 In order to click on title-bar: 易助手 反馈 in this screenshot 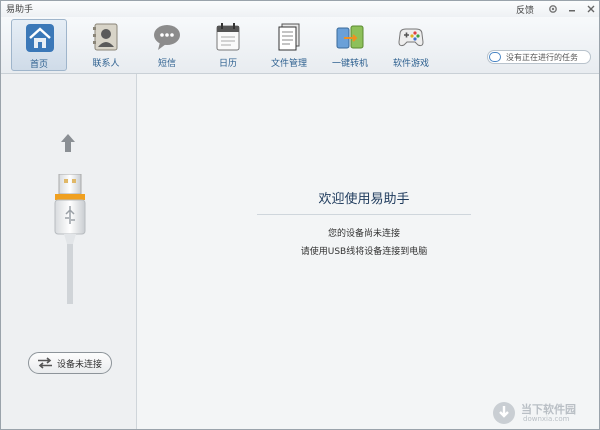, I will do `click(300, 9)`.